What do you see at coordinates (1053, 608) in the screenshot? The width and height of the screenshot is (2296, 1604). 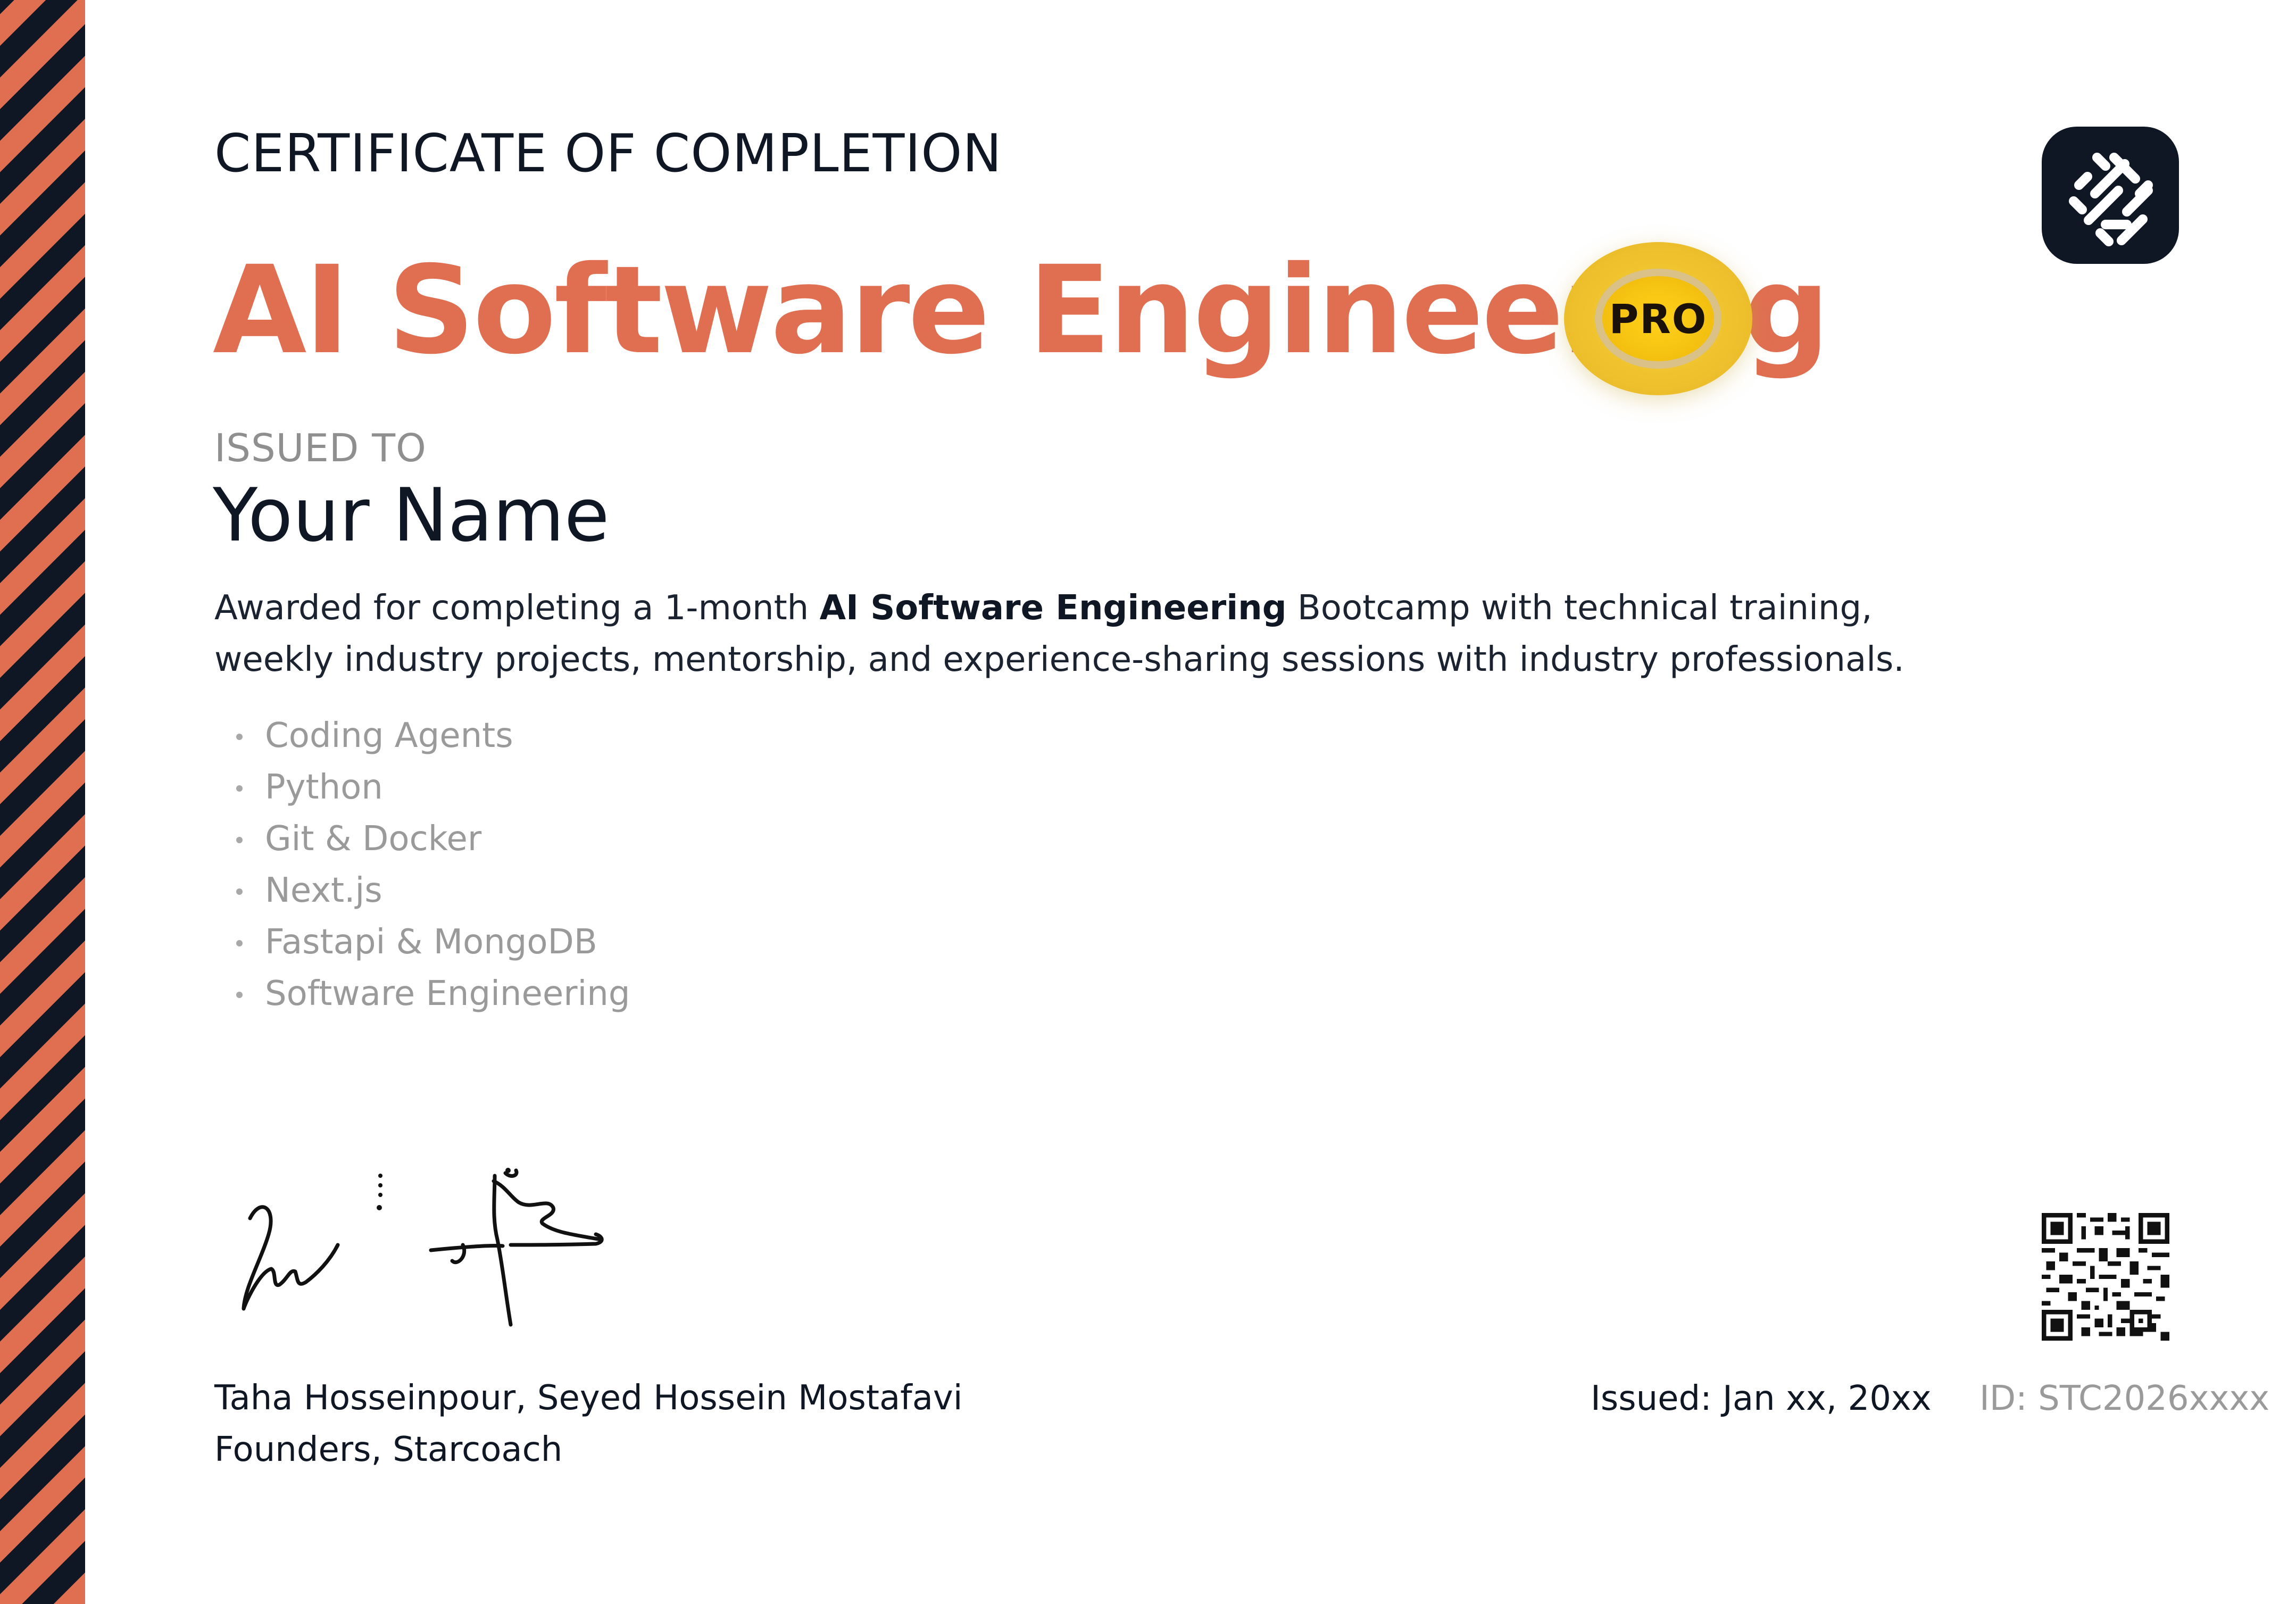 I see `description-course-name: AI Software Engineering` at bounding box center [1053, 608].